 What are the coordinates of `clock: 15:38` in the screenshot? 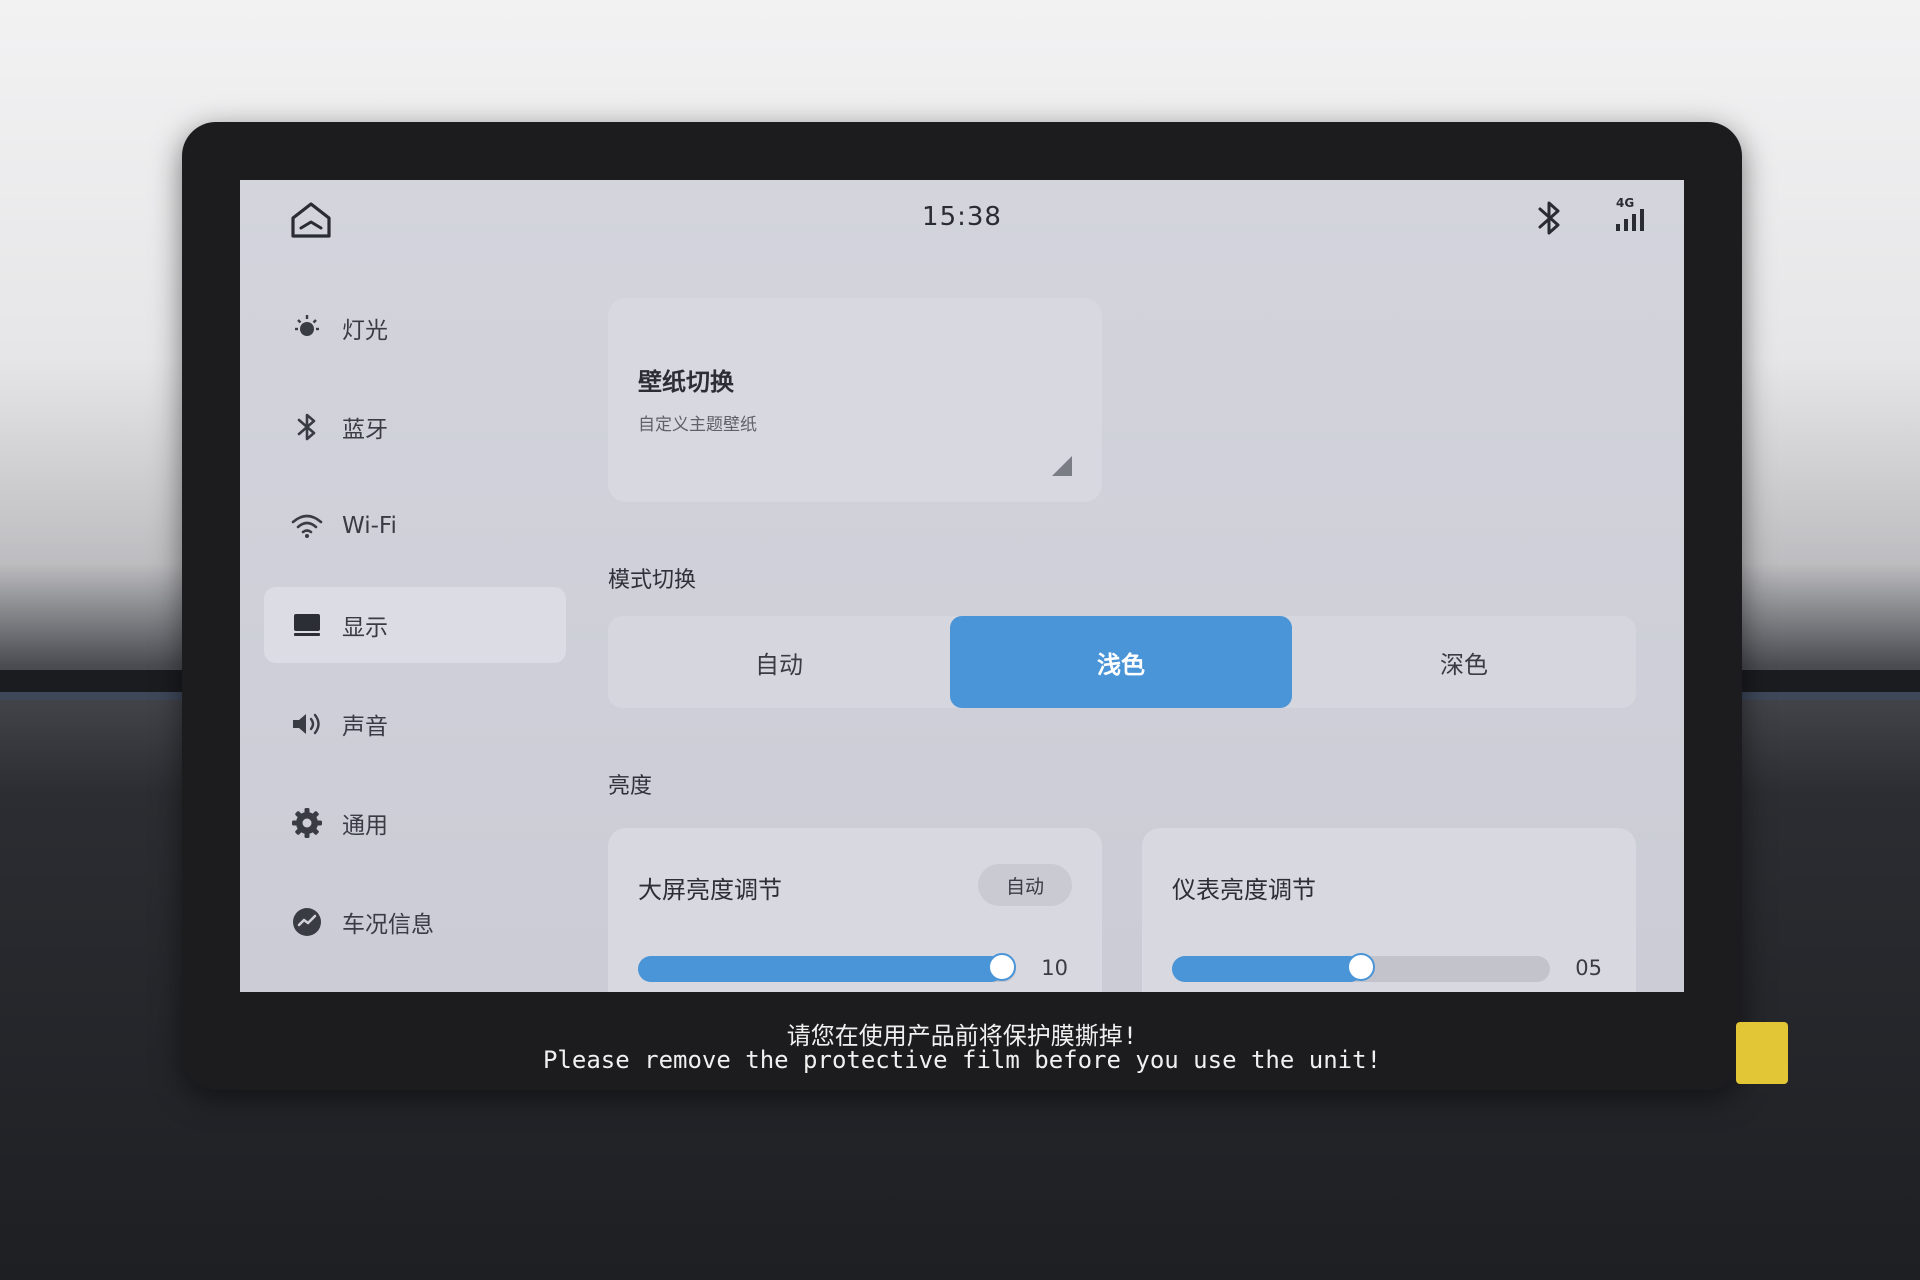 It's located at (962, 217).